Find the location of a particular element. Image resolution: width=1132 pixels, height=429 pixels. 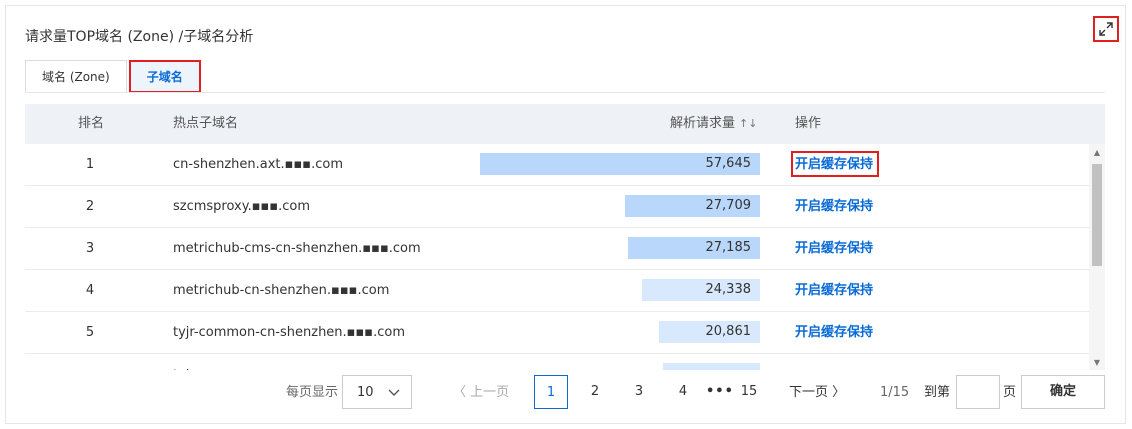

goto-page-input is located at coordinates (978, 392).